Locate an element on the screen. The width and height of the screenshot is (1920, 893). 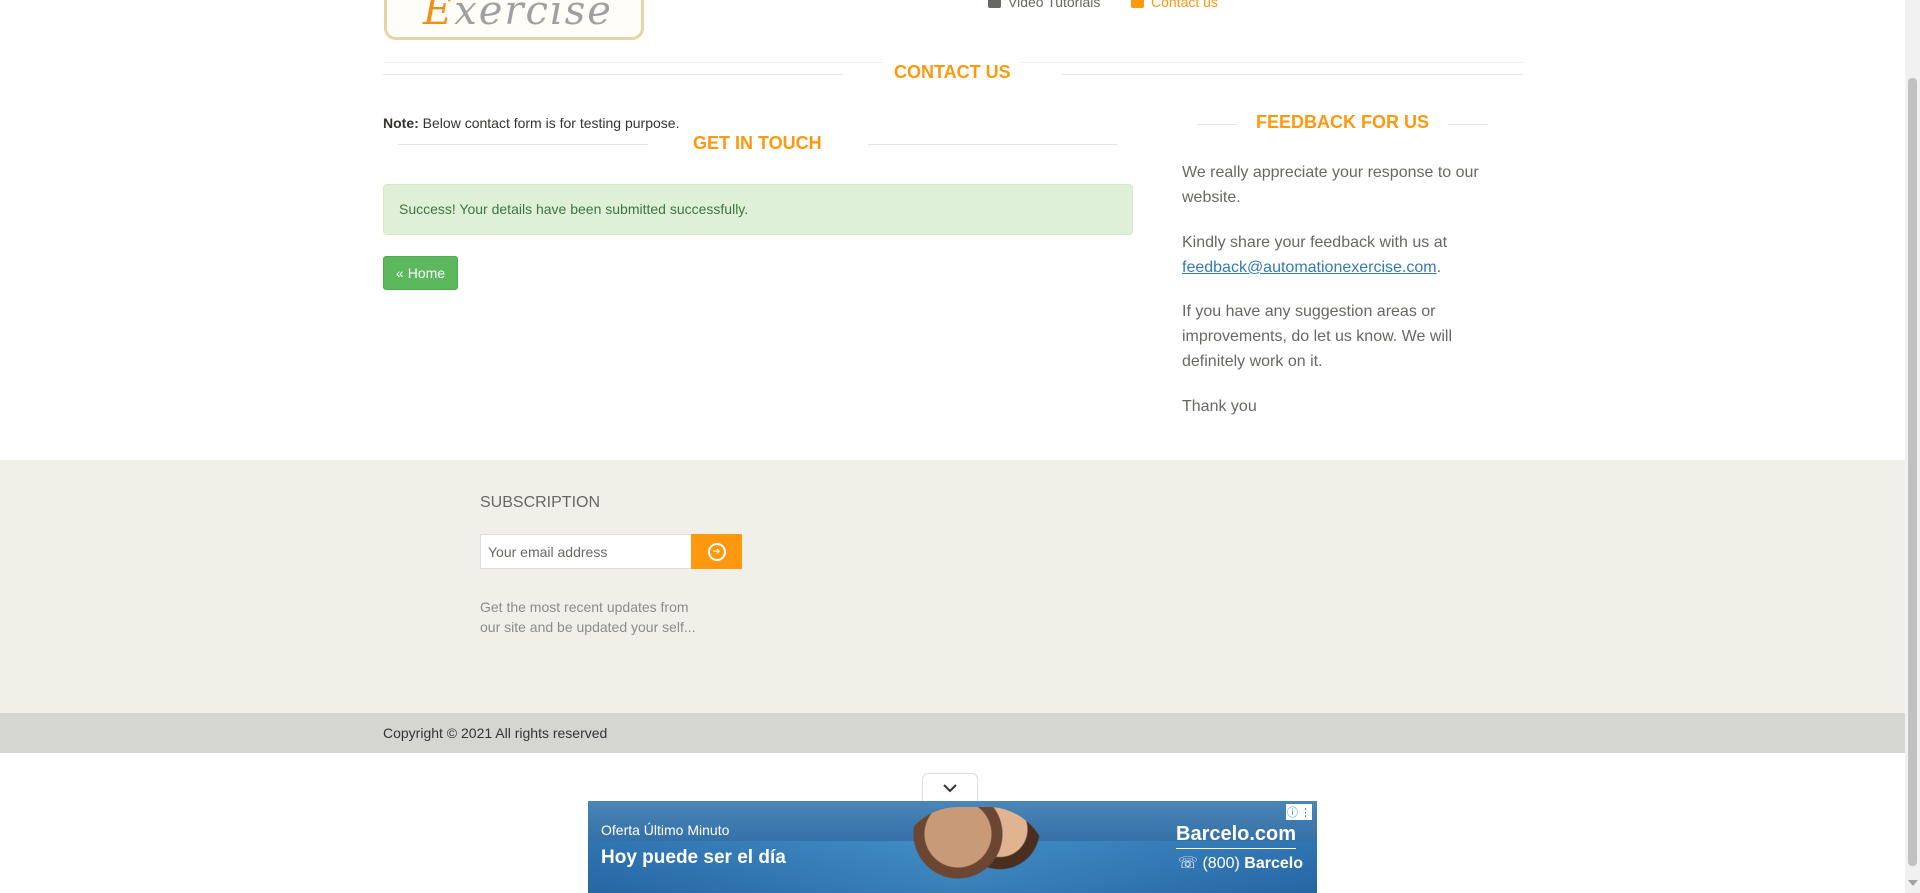
arrow-circle-right-icon: ➜ is located at coordinates (716, 551).